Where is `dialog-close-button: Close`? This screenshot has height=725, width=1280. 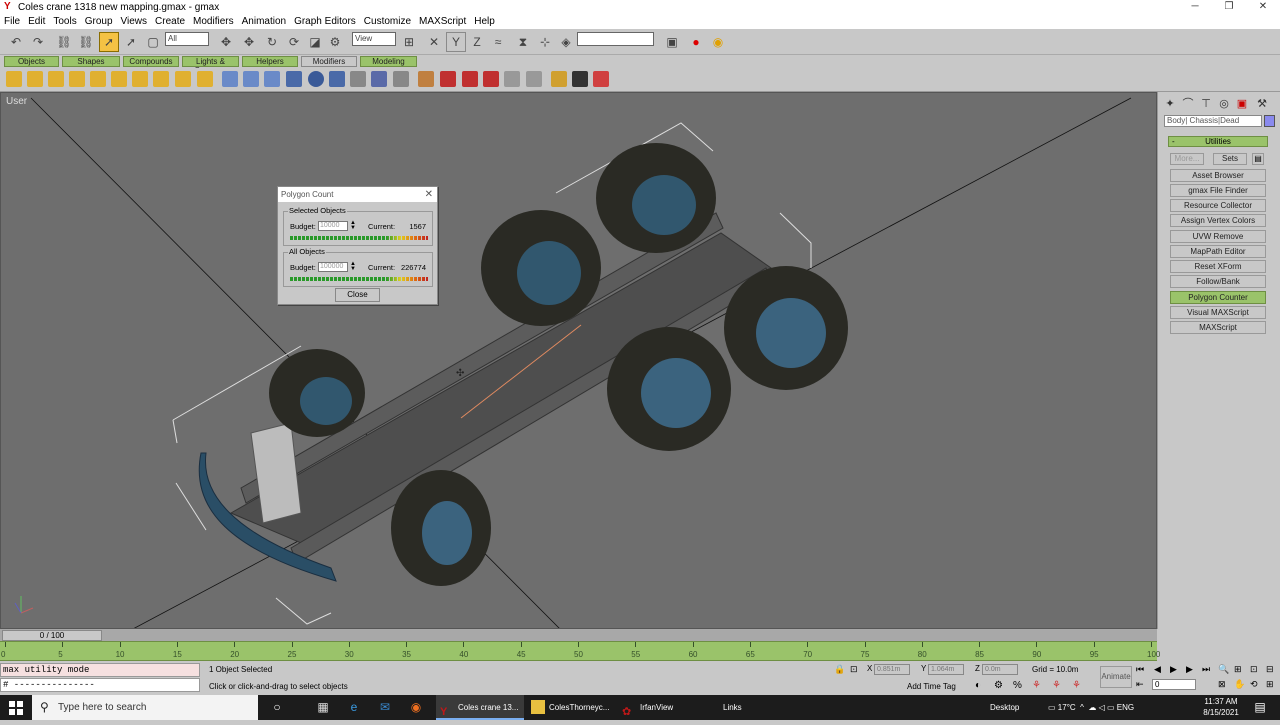
dialog-close-button: Close is located at coordinates (357, 295).